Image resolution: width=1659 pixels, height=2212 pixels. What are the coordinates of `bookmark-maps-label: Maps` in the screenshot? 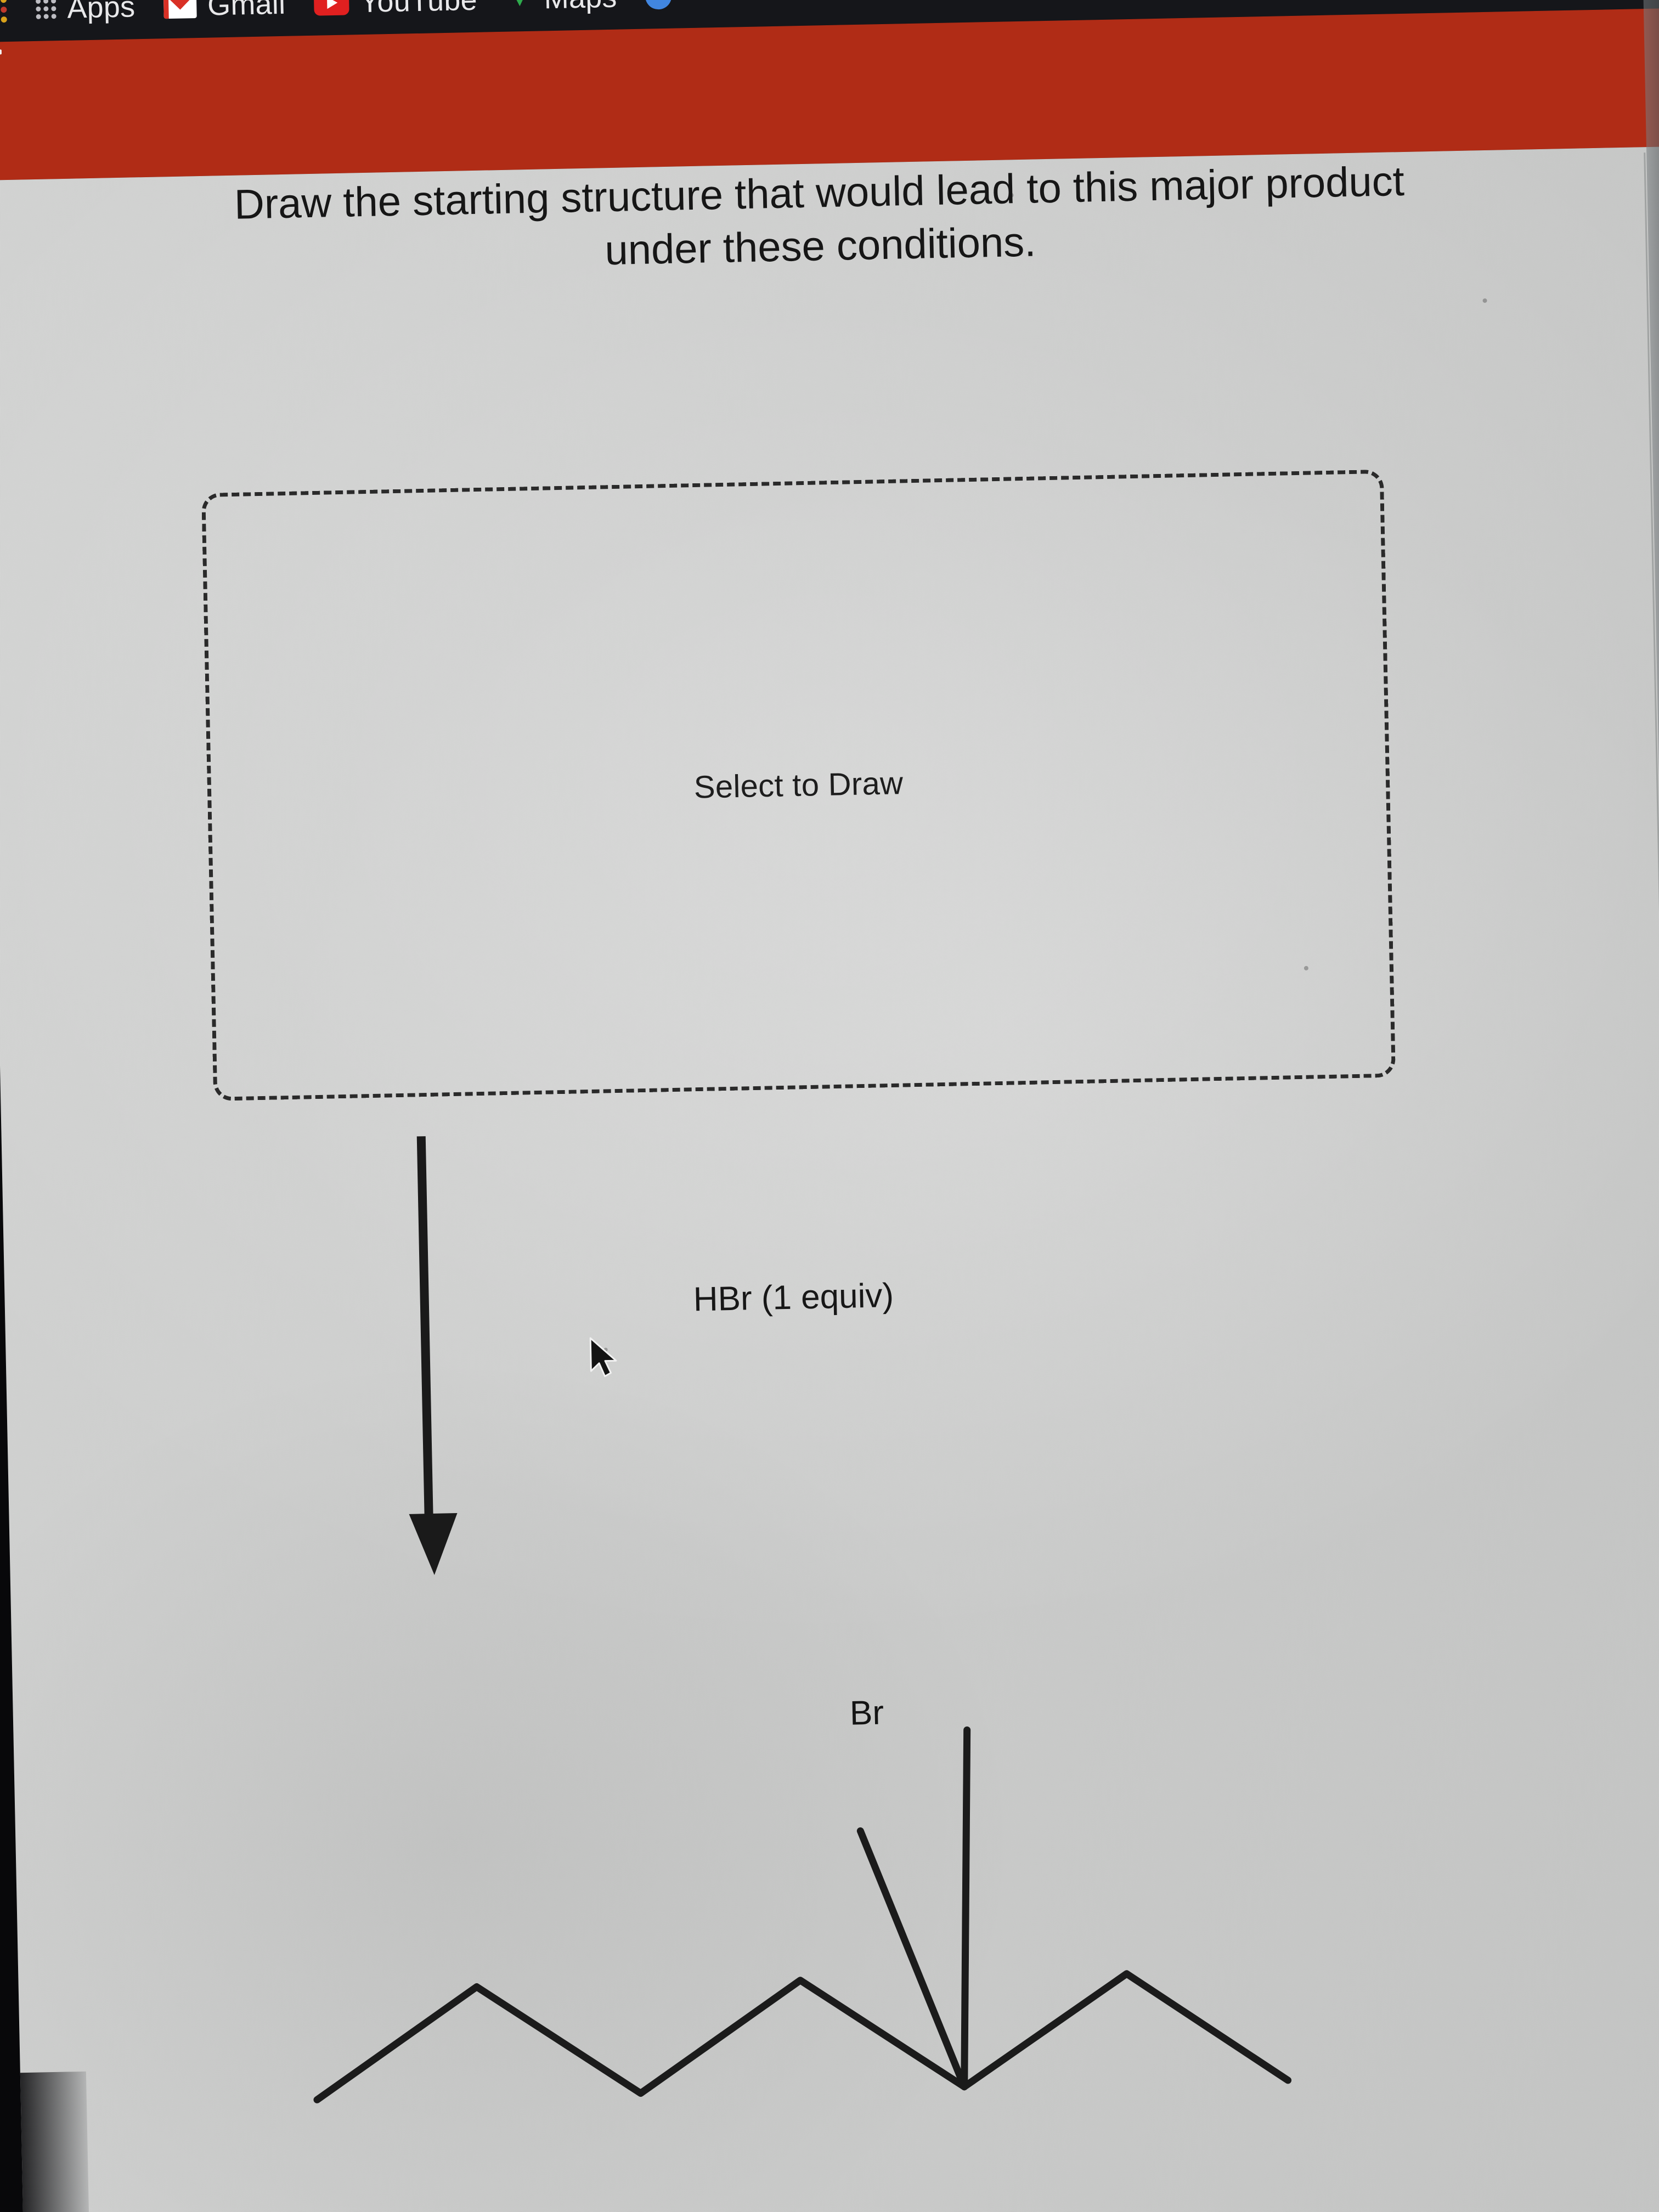 It's located at (580, 8).